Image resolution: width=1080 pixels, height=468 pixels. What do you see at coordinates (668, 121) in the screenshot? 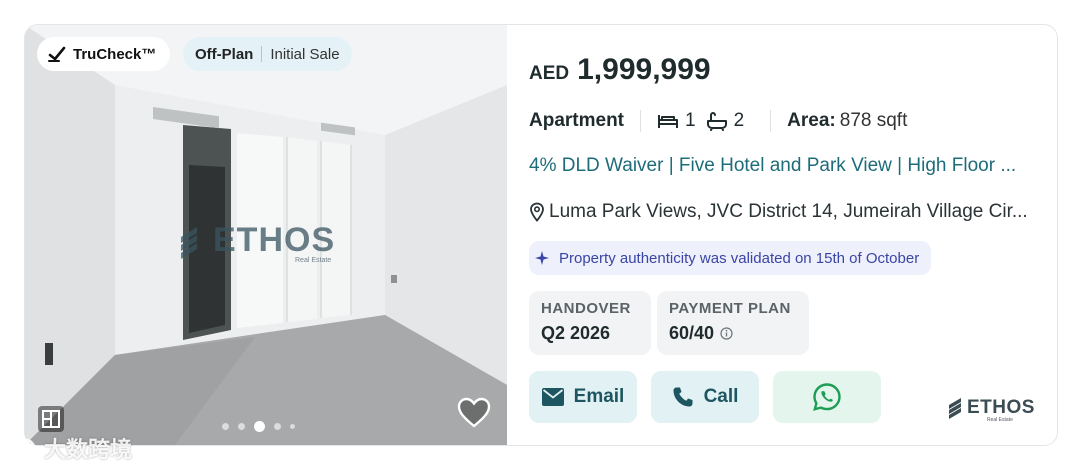
I see `bed-icon` at bounding box center [668, 121].